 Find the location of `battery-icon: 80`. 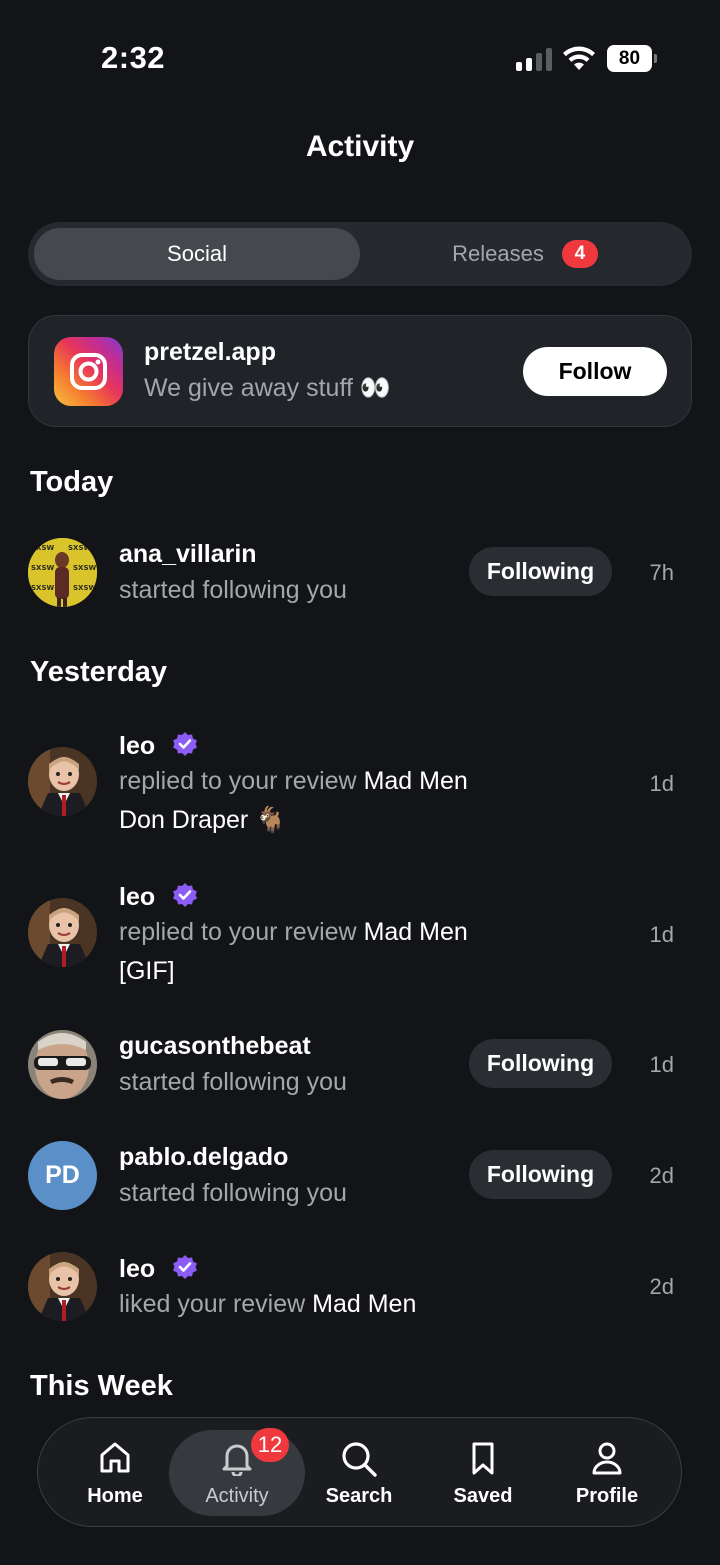

battery-icon: 80 is located at coordinates (632, 58).